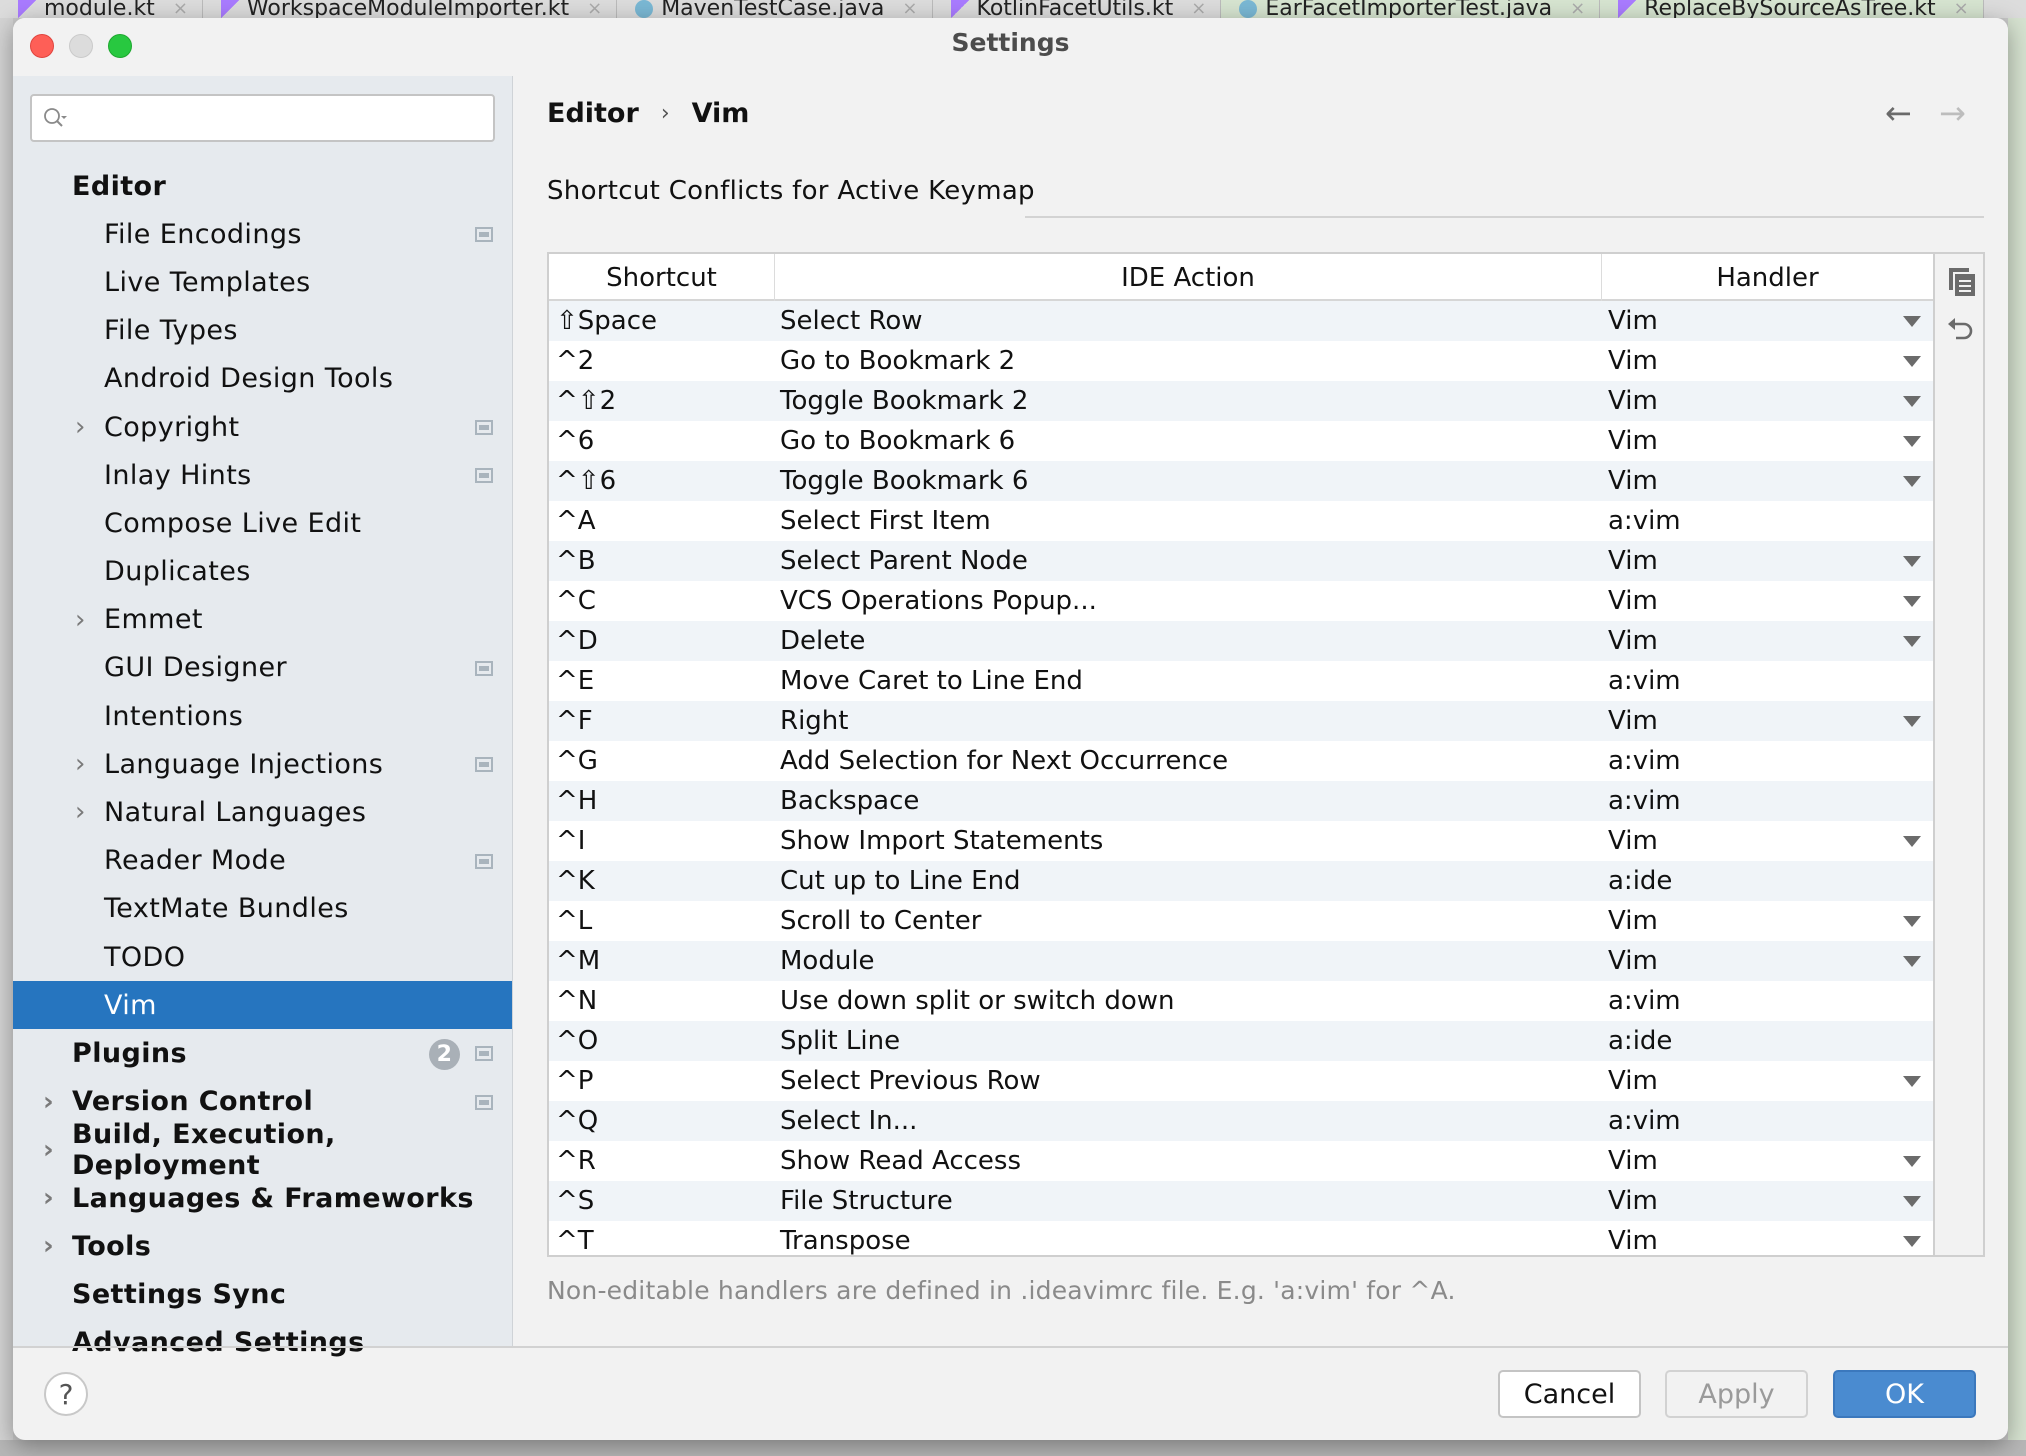  I want to click on table-row: ^F Right Vim, so click(1241, 721).